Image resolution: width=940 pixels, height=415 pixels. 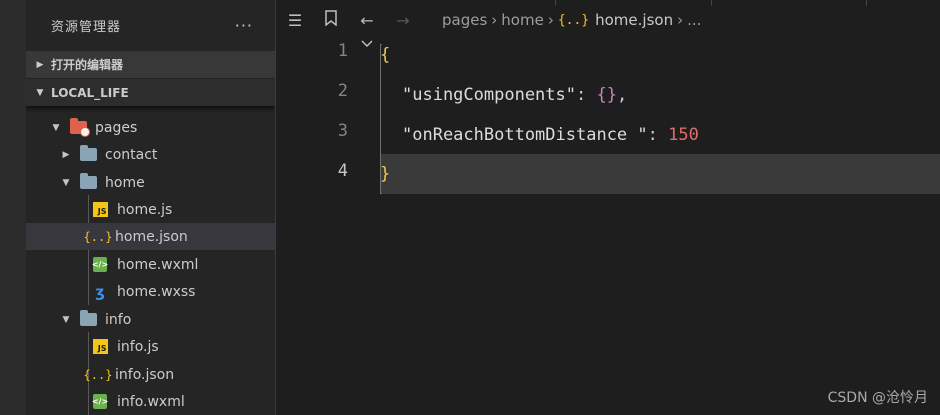 What do you see at coordinates (145, 374) in the screenshot?
I see `tree-item-label: info.json` at bounding box center [145, 374].